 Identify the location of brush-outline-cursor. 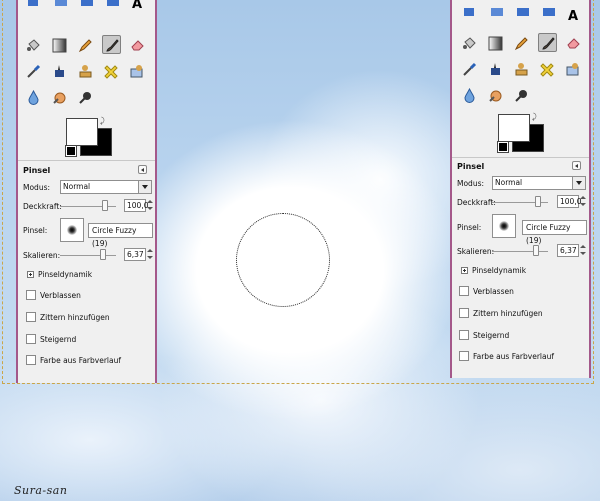
(283, 260).